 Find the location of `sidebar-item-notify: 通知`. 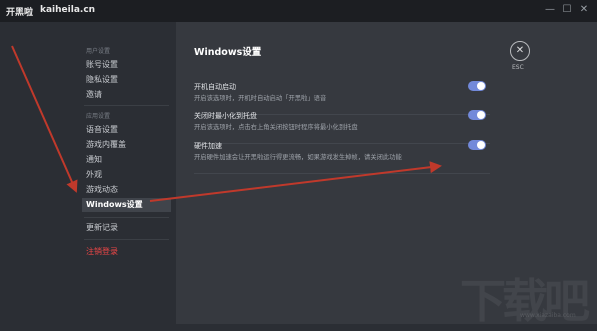

sidebar-item-notify: 通知 is located at coordinates (94, 160).